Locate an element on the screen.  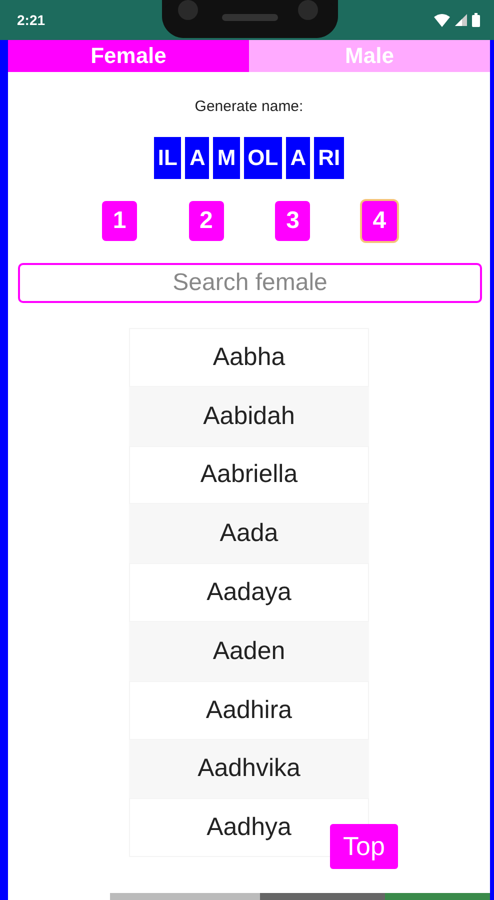
name-item: Aabha is located at coordinates (249, 357).